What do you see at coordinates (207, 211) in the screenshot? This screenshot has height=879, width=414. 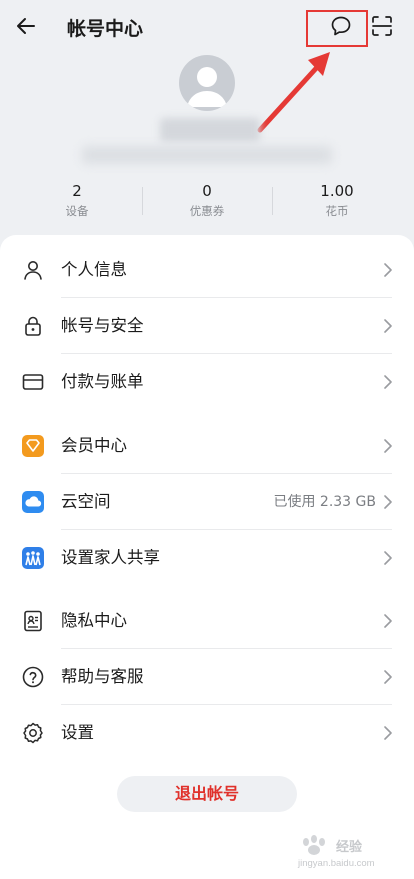 I see `stat-label: 优惠券` at bounding box center [207, 211].